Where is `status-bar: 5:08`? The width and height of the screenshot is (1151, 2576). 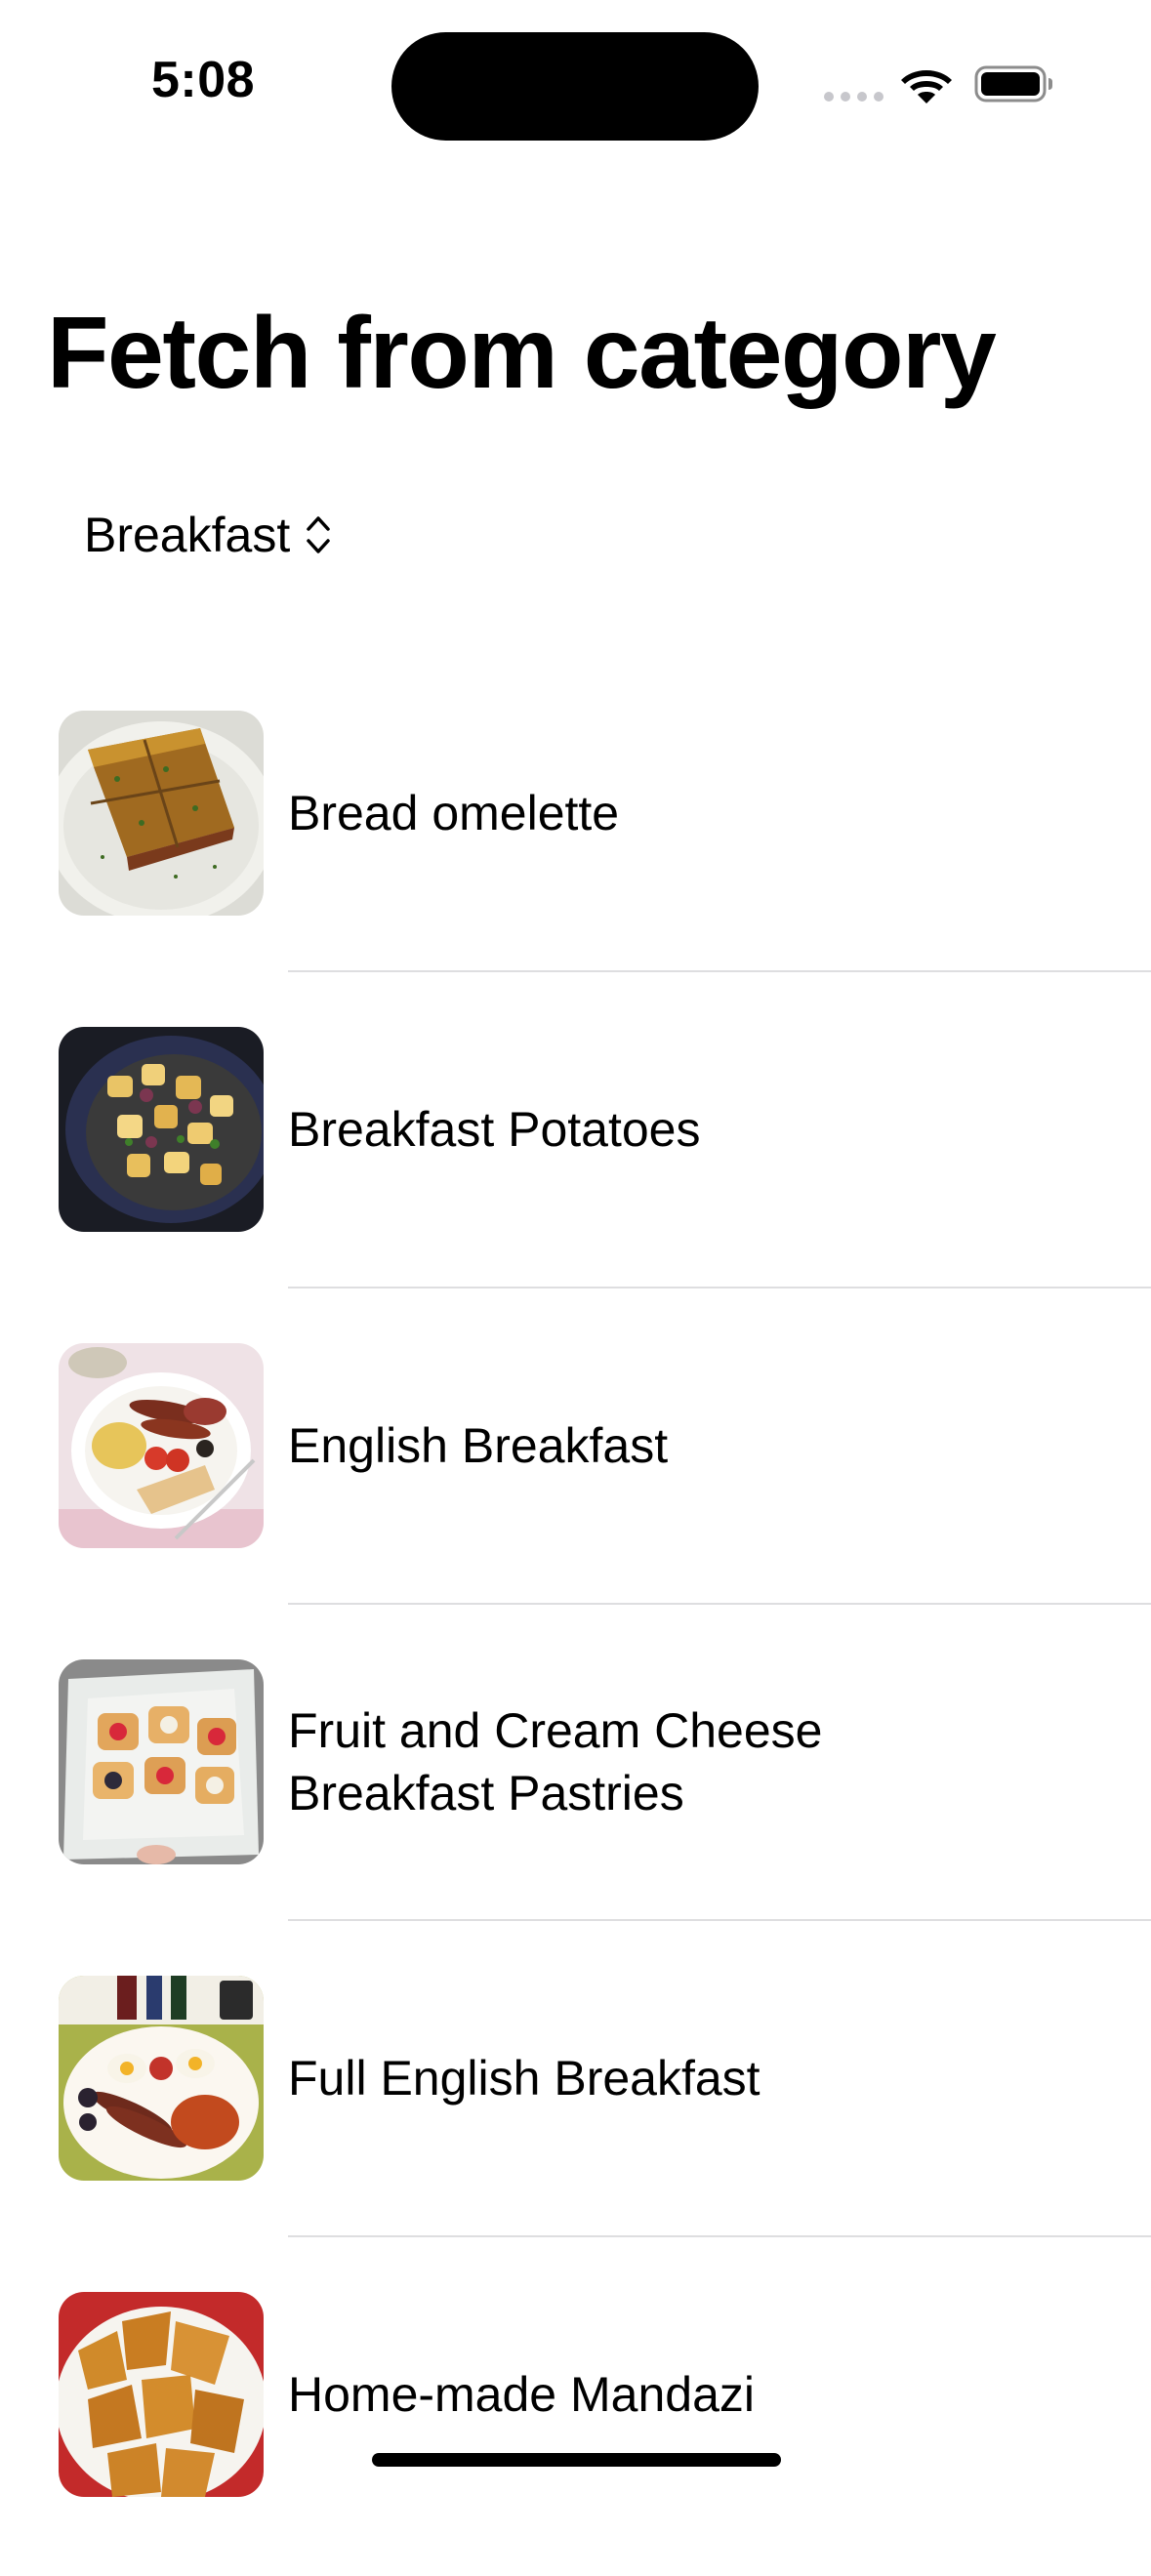
status-bar: 5:08 is located at coordinates (575, 83).